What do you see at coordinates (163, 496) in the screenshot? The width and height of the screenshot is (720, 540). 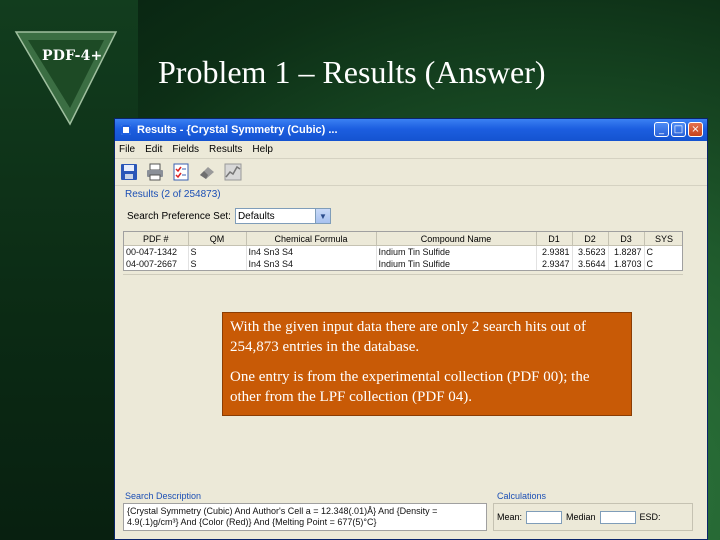 I see `search-description-label: Search Description` at bounding box center [163, 496].